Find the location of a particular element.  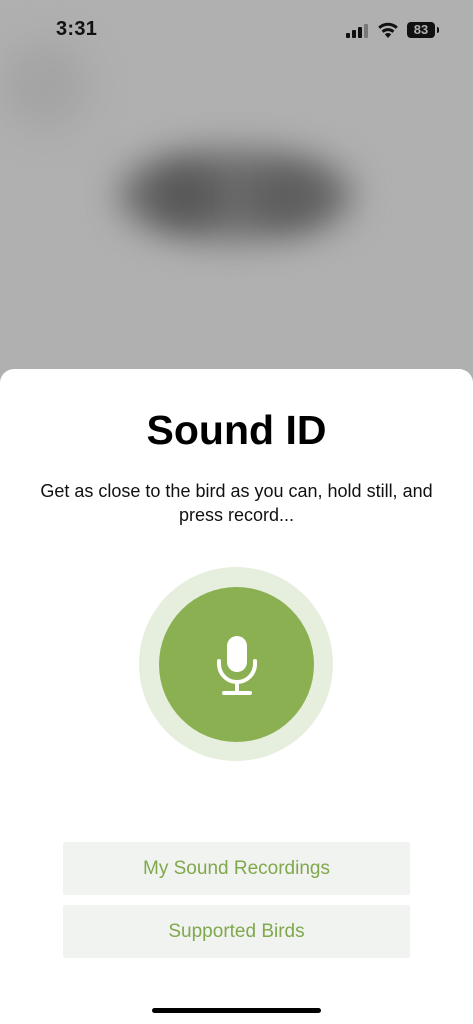

battery-icon: 83 is located at coordinates (421, 30).